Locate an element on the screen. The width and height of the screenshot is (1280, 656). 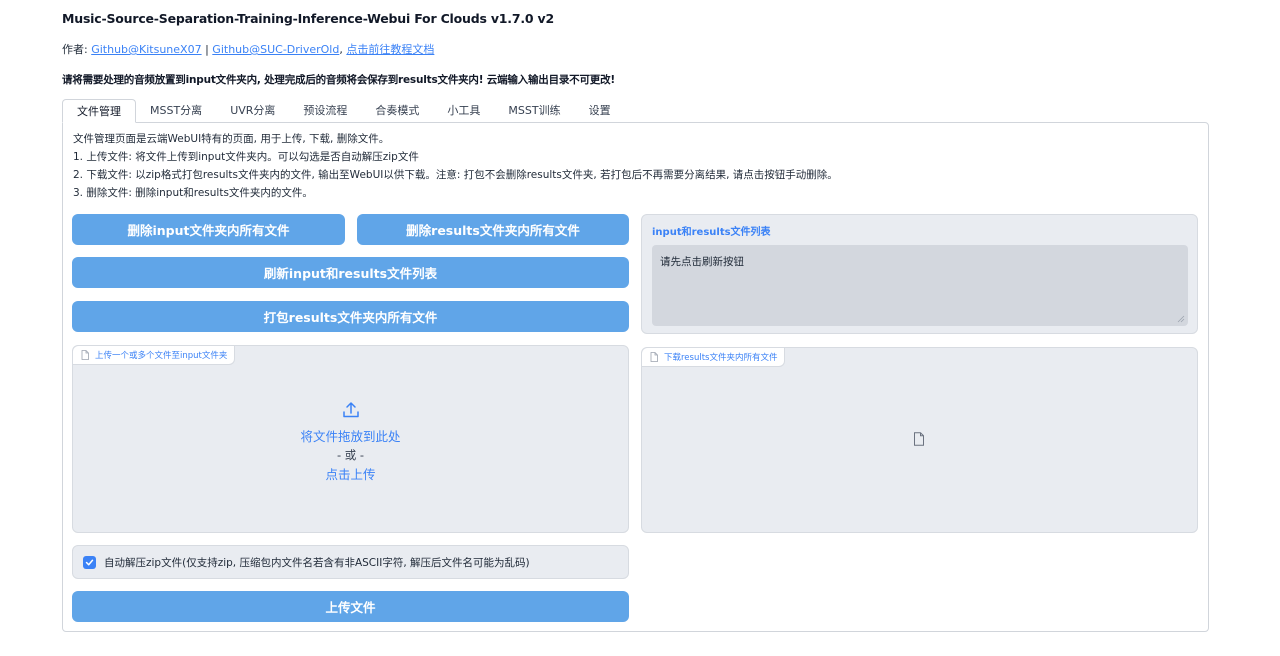
empty-file-icon is located at coordinates (919, 439).